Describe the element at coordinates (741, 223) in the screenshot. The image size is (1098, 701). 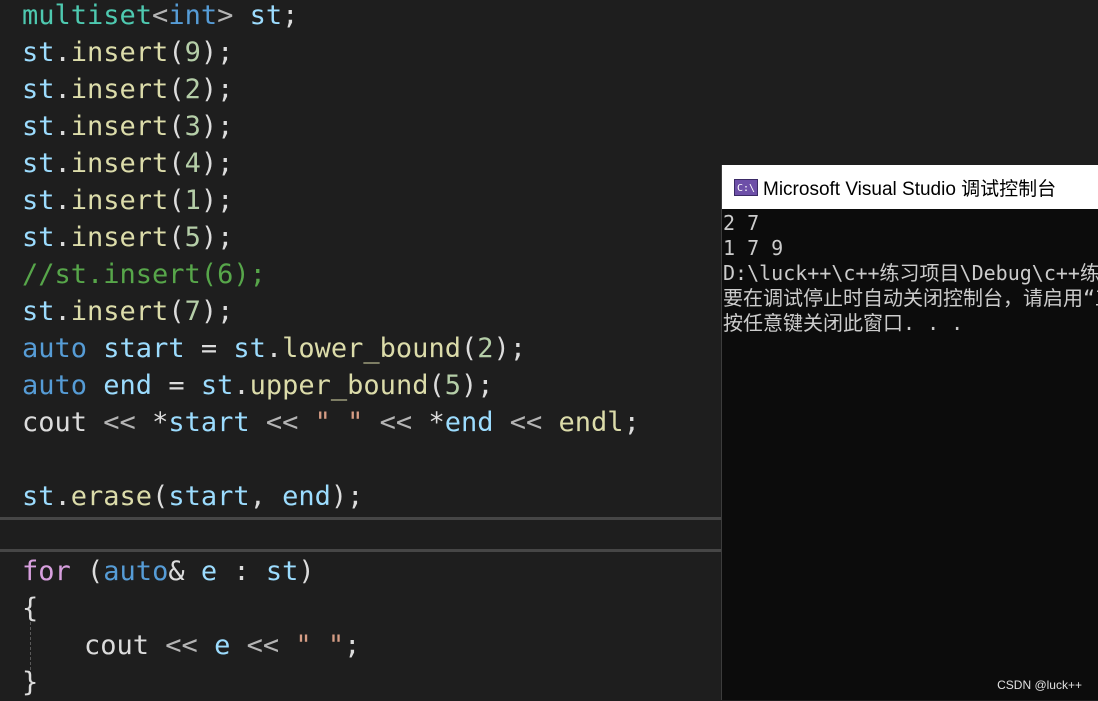
I see `console-line-output-1: 2 7` at that location.